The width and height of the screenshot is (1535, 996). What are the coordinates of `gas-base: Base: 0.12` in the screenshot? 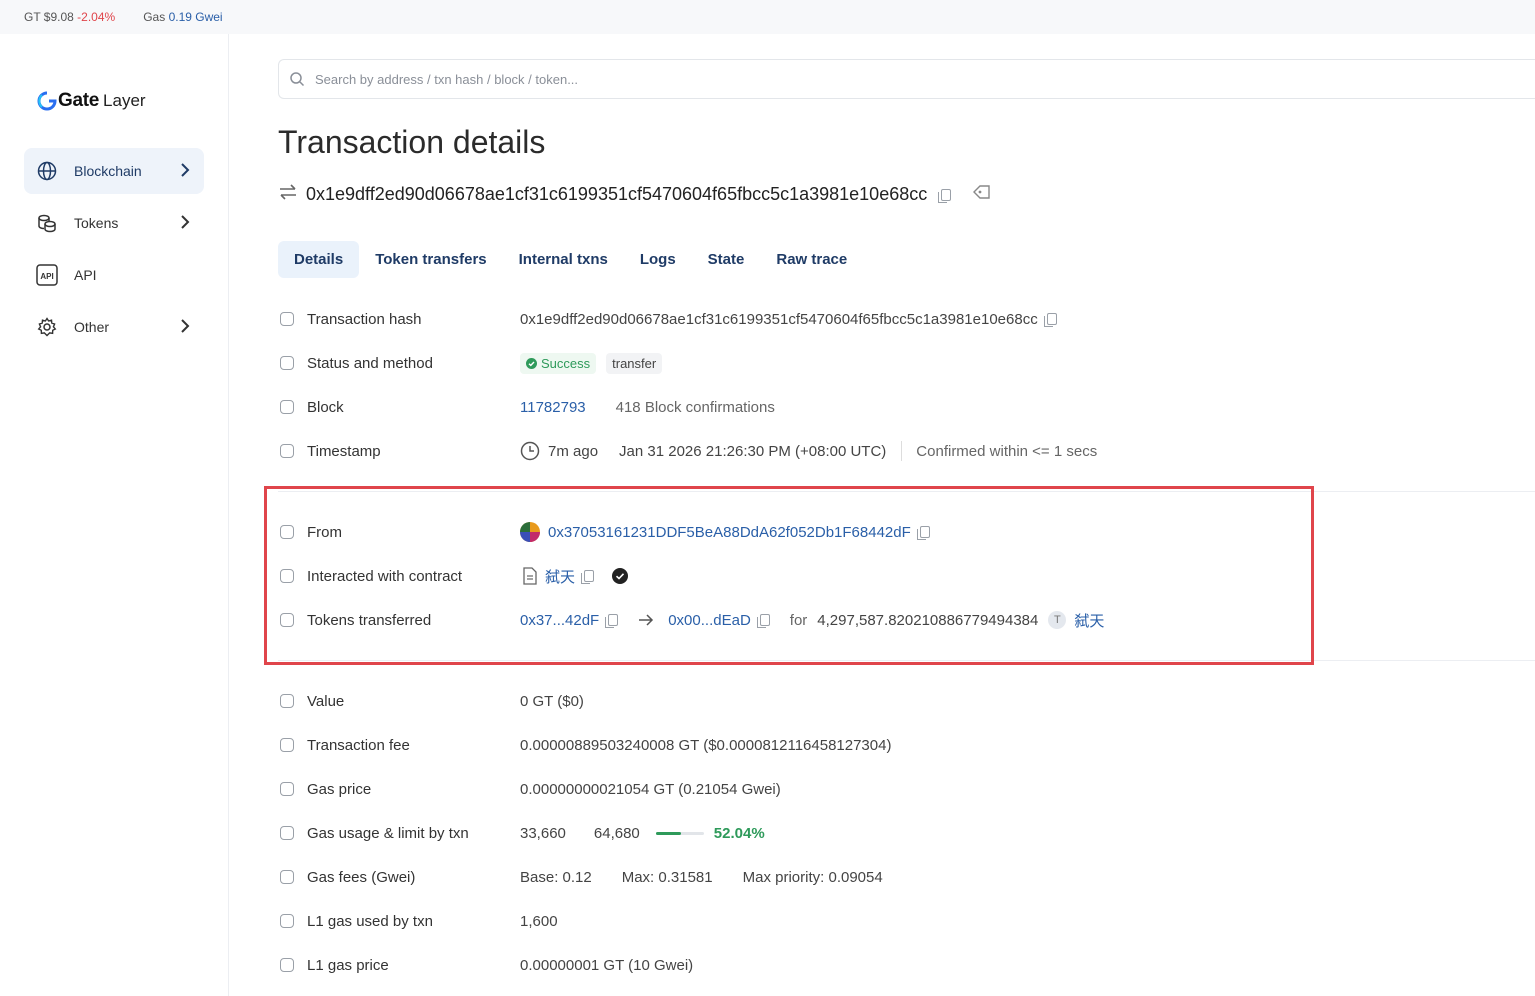 It's located at (556, 877).